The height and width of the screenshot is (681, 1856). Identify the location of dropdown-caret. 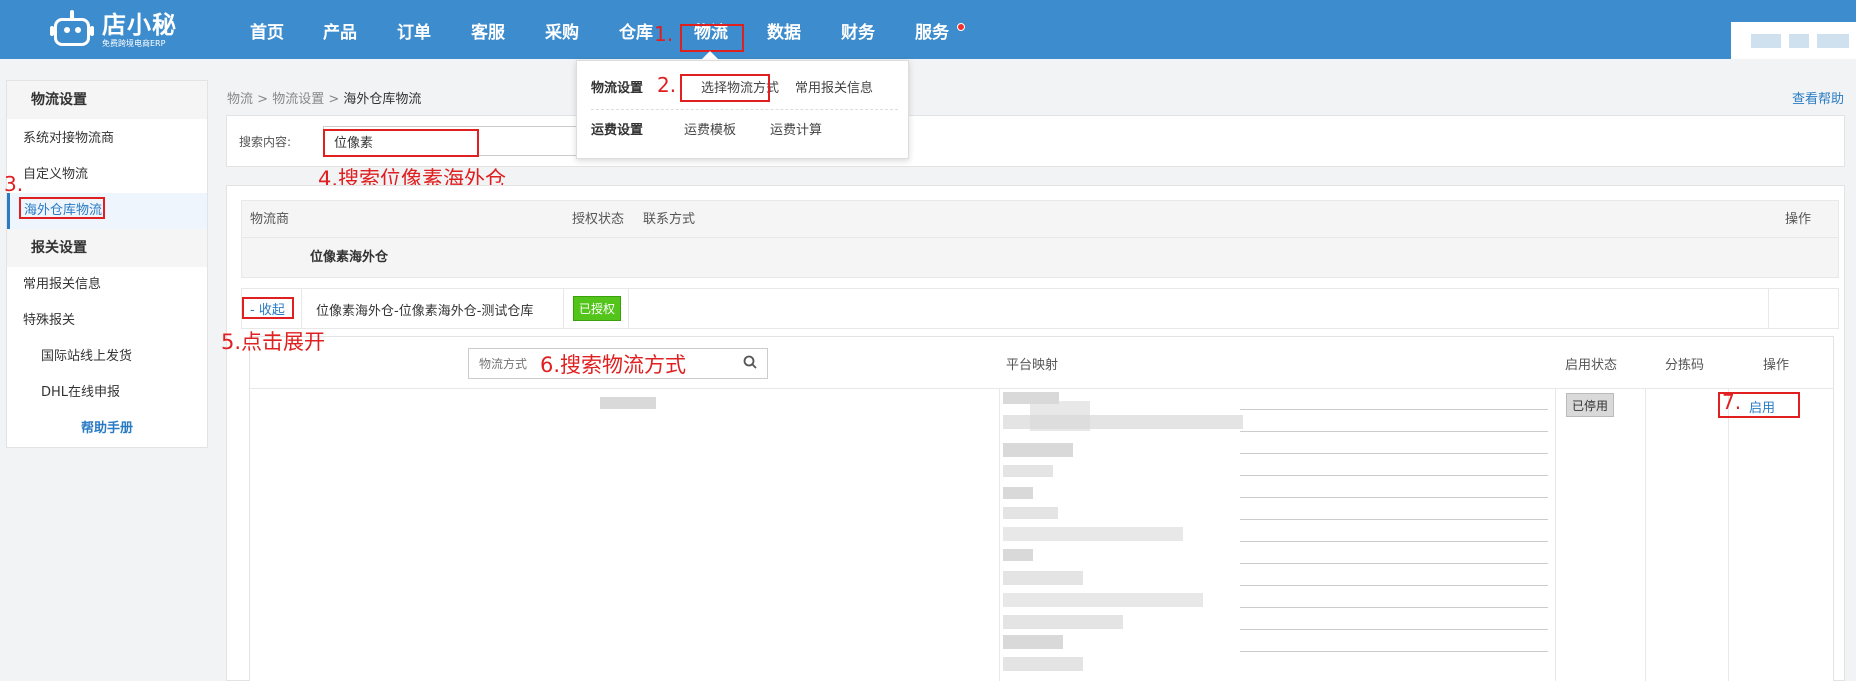
(710, 55).